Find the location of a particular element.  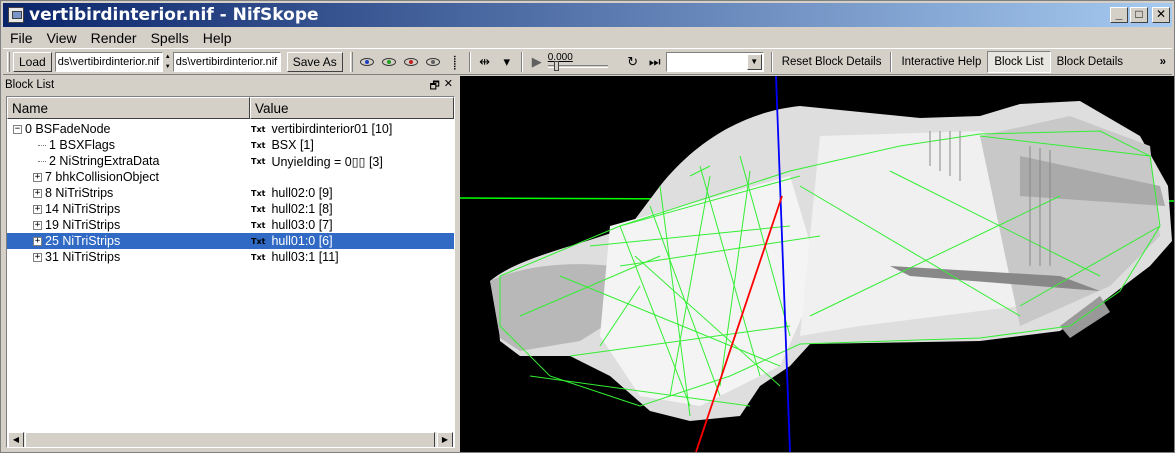

path-spinner: ▲ ▼ is located at coordinates (168, 62).